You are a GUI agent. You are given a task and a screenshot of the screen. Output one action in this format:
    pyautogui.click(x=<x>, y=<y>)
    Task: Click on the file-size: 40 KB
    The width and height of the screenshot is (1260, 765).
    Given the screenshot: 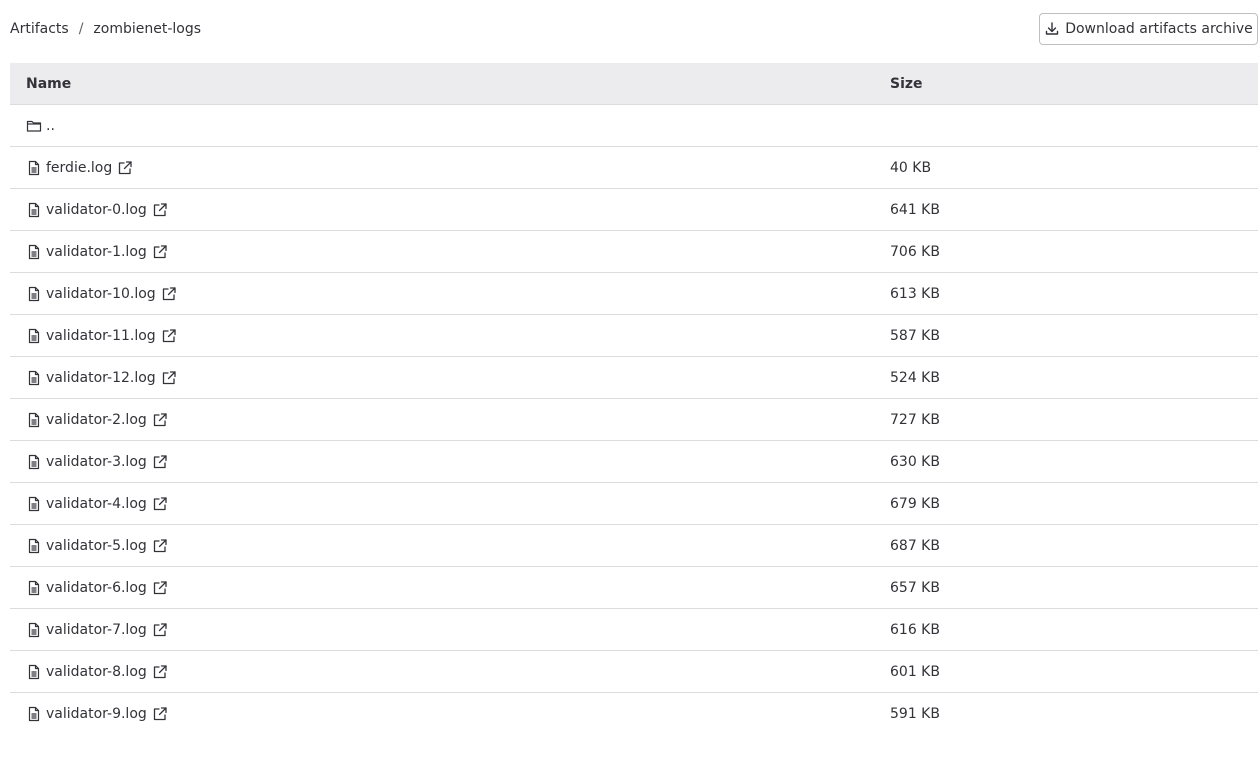 What is the action you would take?
    pyautogui.click(x=911, y=167)
    